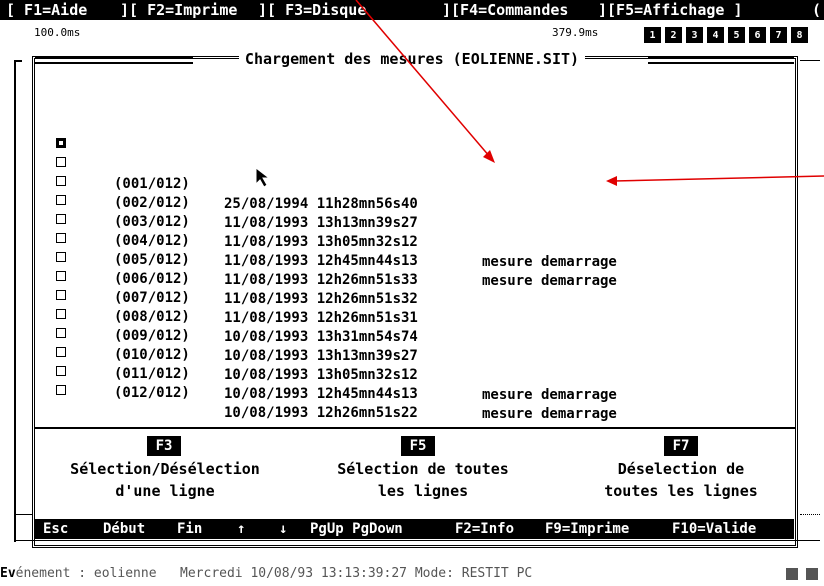 This screenshot has width=824, height=586. Describe the element at coordinates (611, 181) in the screenshot. I see `arrow-head` at that location.